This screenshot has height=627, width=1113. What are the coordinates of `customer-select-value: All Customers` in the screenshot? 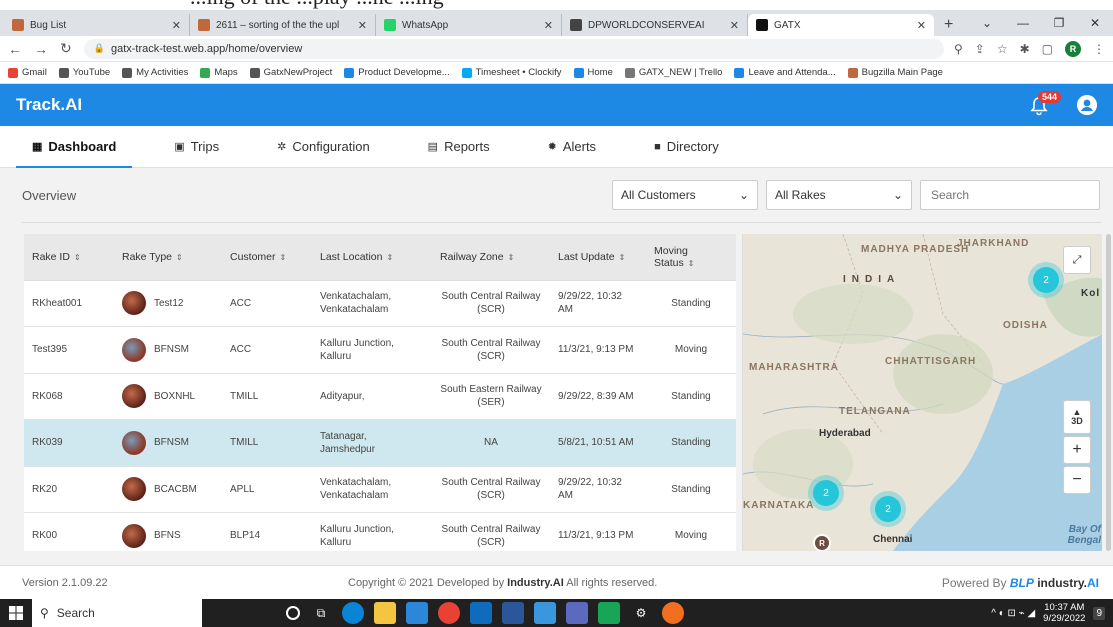 It's located at (658, 195).